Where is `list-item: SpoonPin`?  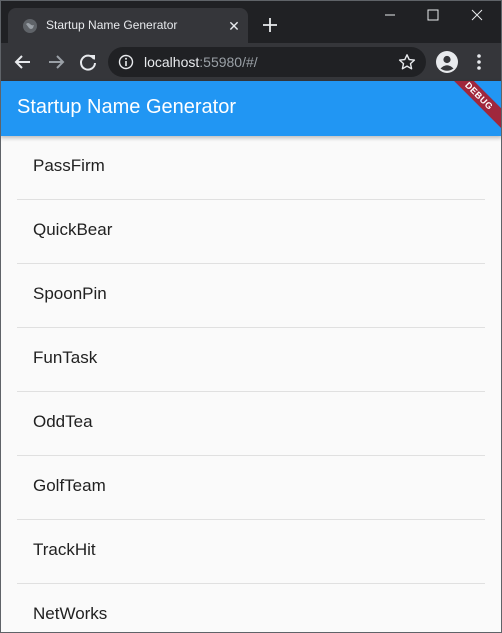
list-item: SpoonPin is located at coordinates (251, 296).